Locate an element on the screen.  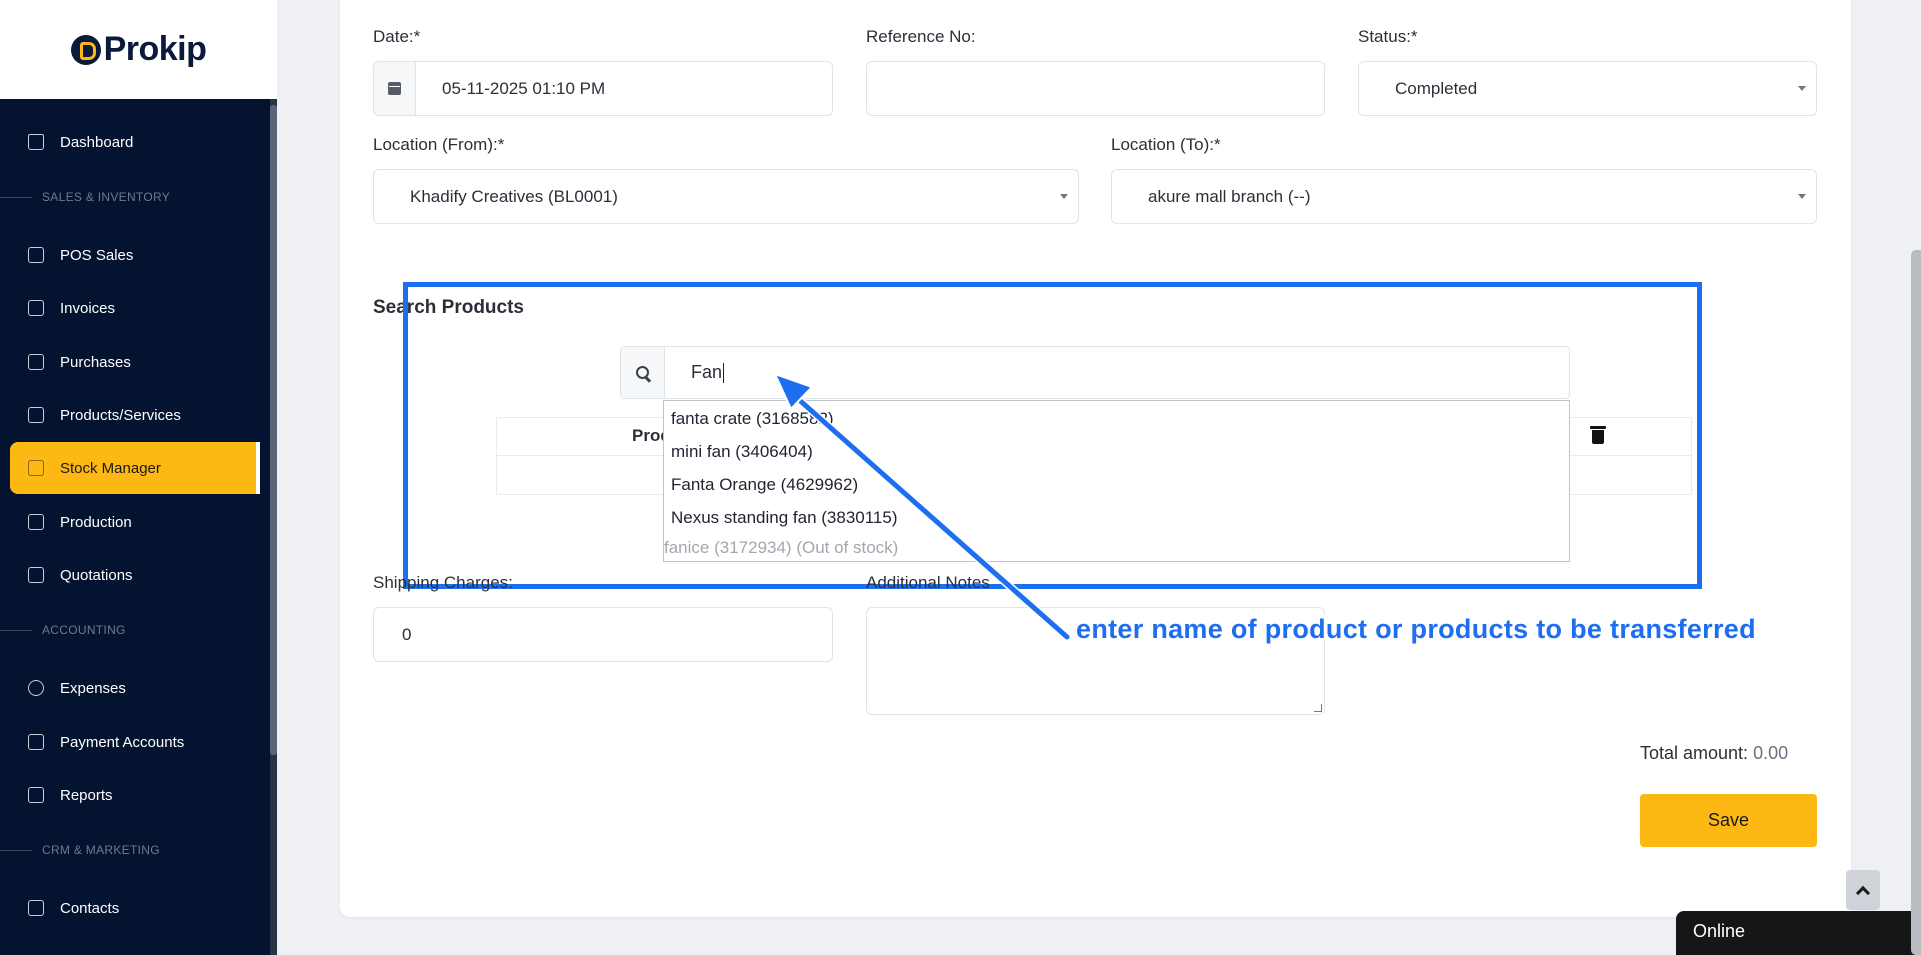
chevron-up-icon is located at coordinates (1863, 892).